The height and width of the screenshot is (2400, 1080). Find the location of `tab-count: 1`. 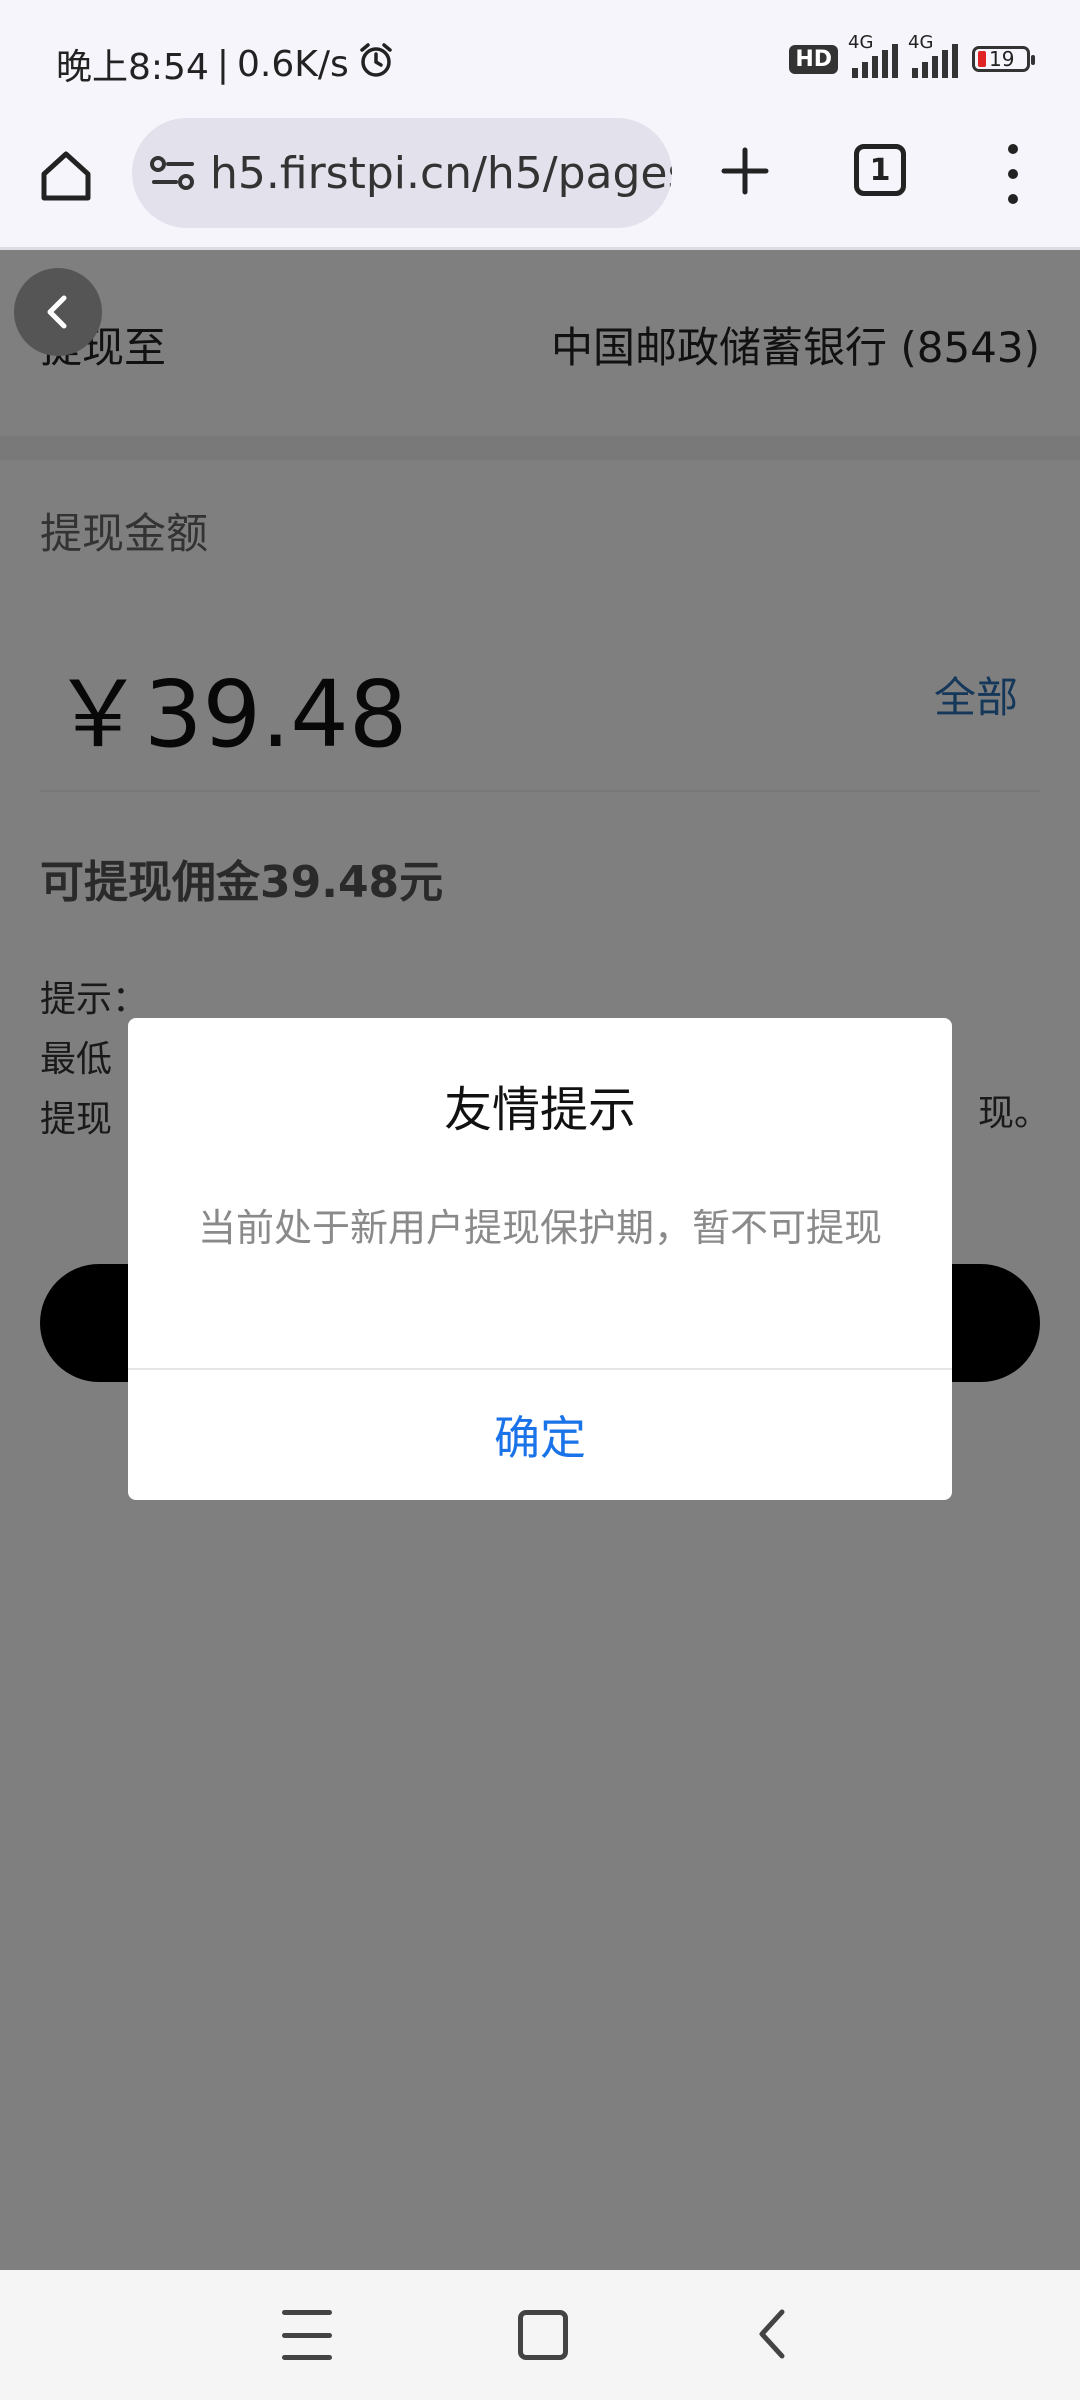

tab-count: 1 is located at coordinates (880, 170).